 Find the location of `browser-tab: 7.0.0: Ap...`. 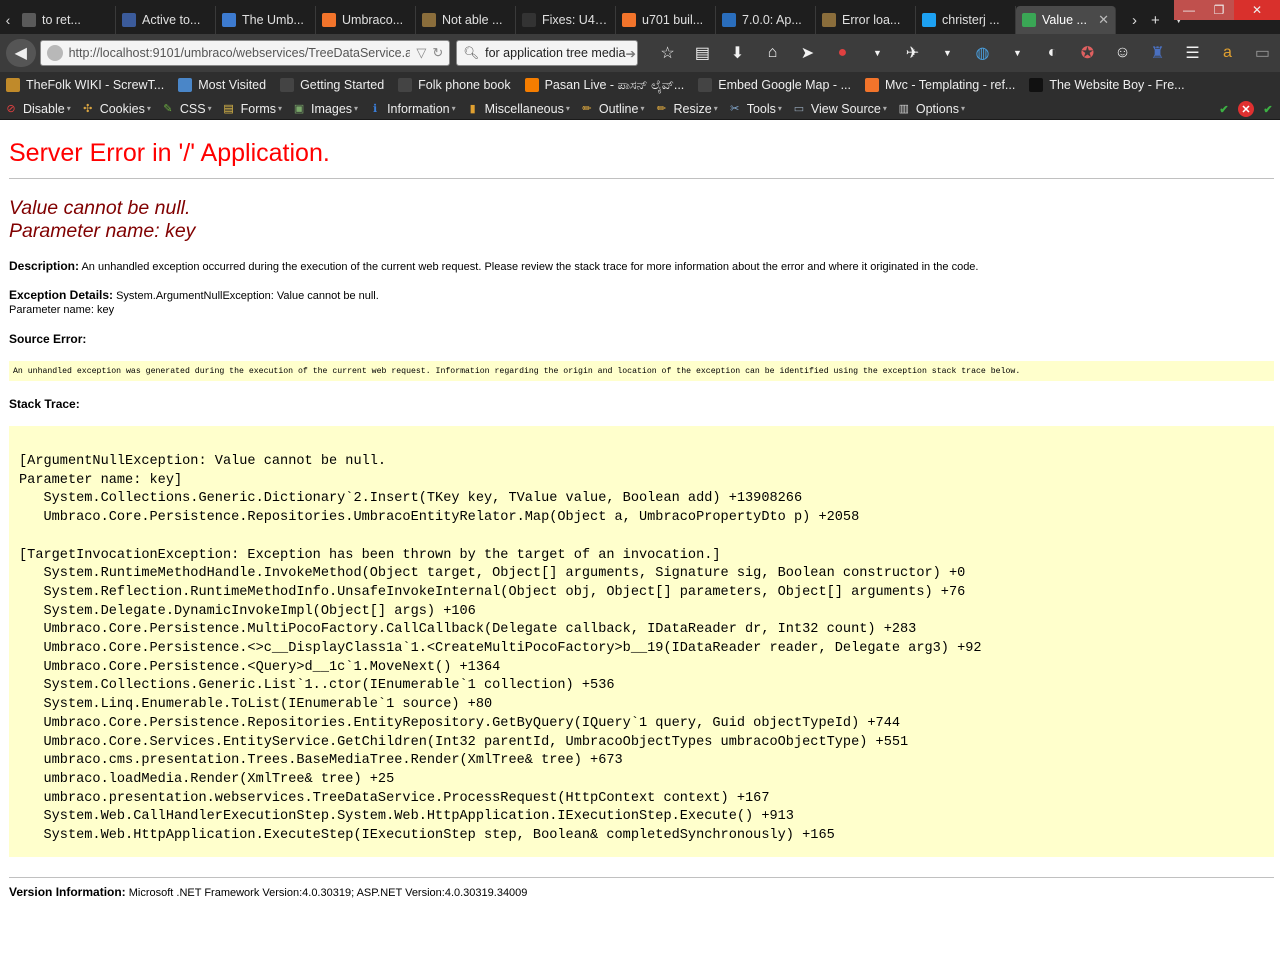

browser-tab: 7.0.0: Ap... is located at coordinates (766, 20).